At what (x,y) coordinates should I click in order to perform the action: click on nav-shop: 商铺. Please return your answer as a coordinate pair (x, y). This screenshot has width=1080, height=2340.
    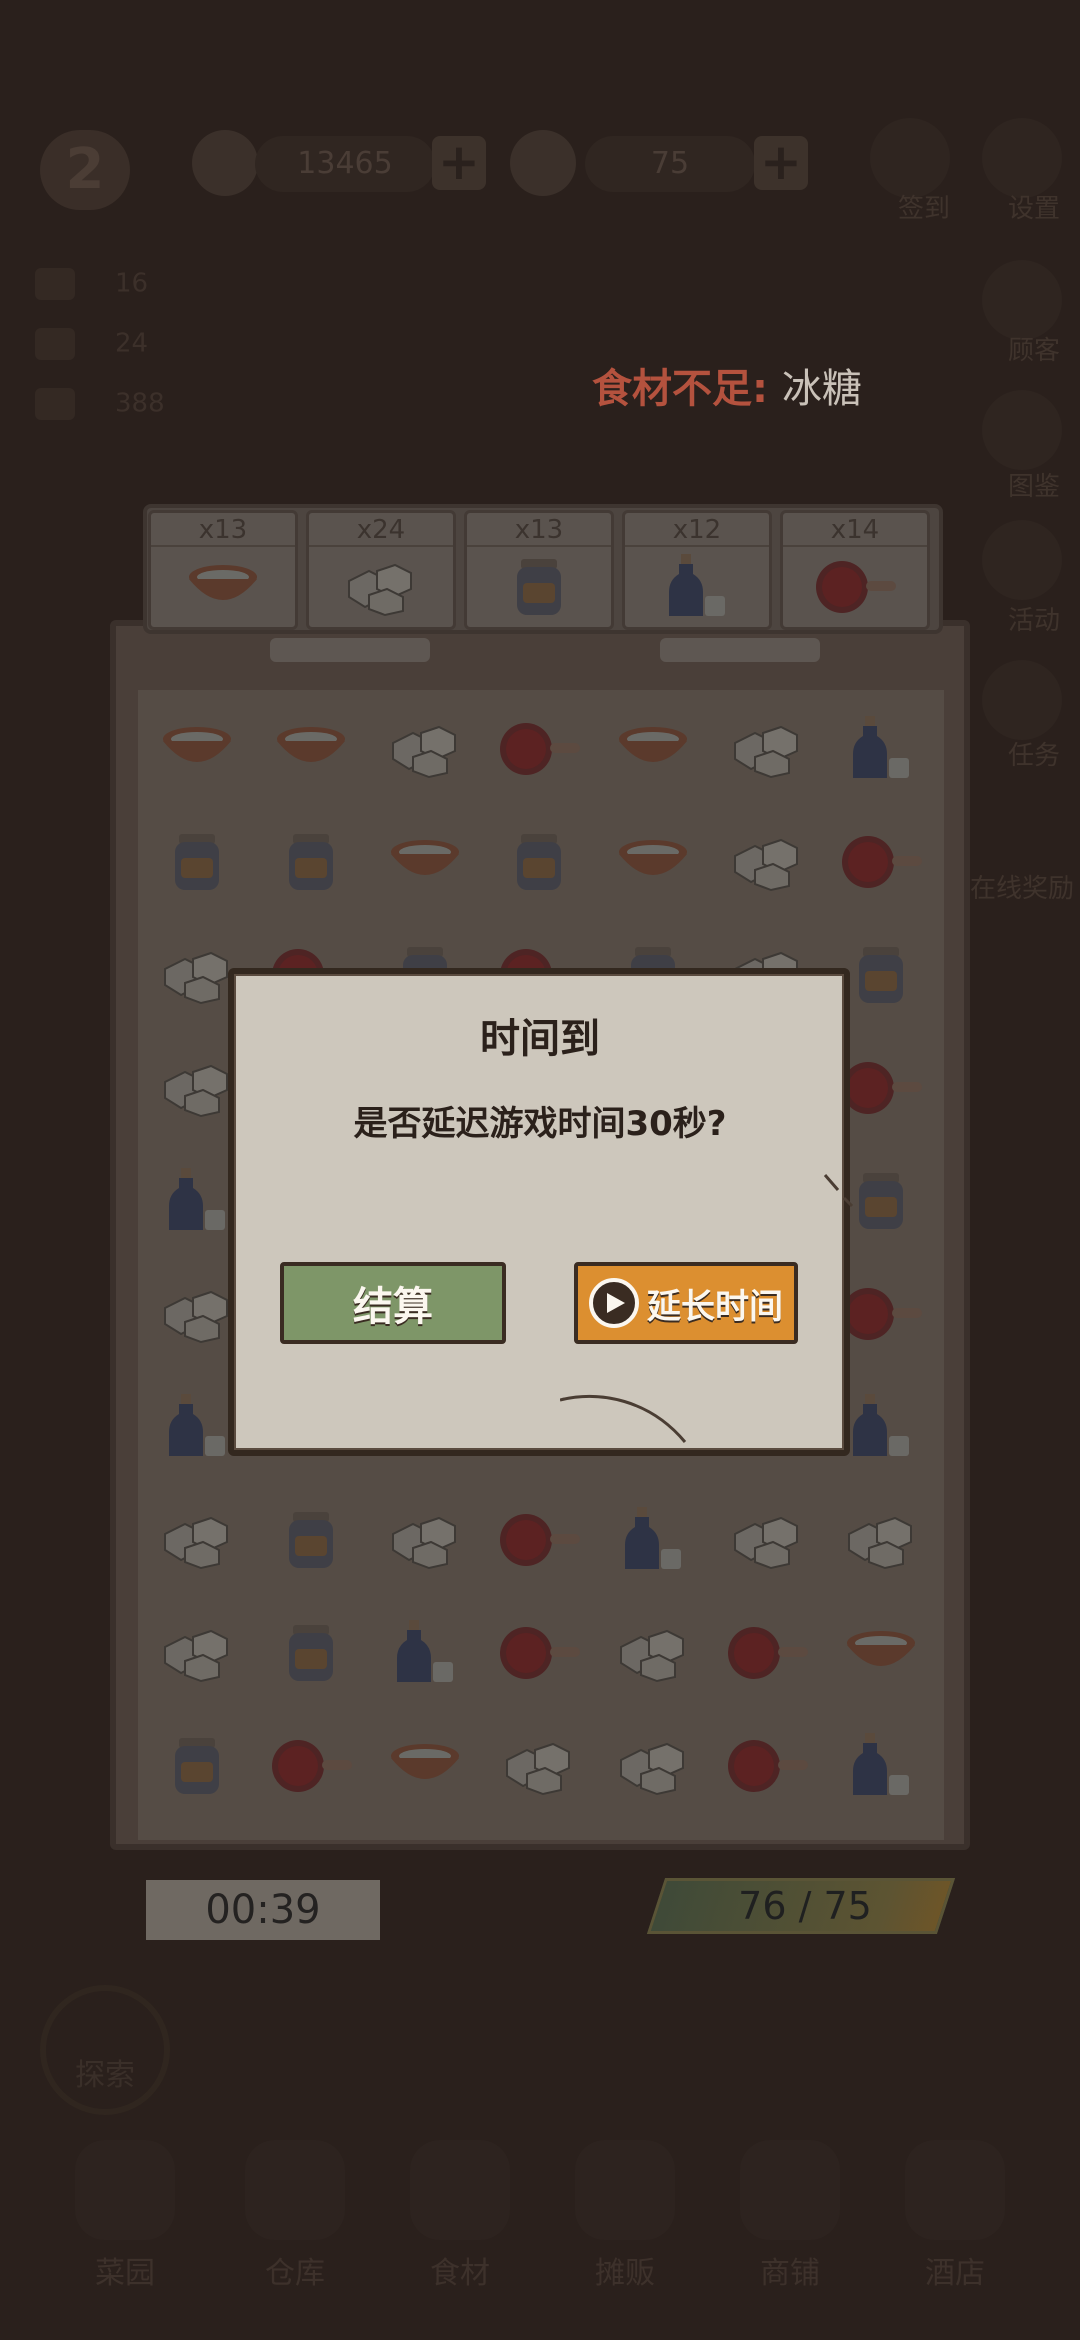
    Looking at the image, I should click on (790, 2220).